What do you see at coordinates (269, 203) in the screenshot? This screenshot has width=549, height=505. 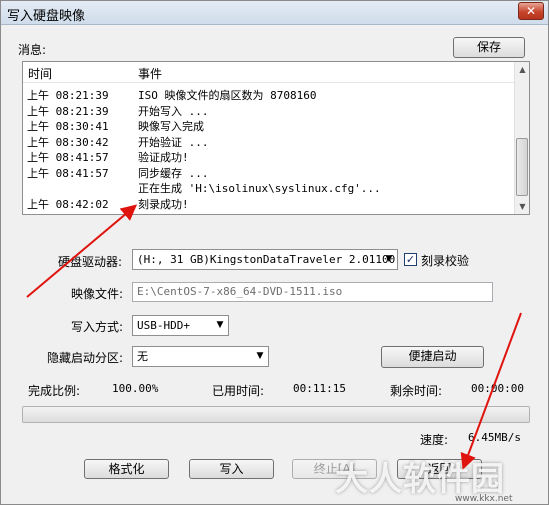 I see `log-row: 上午 08:42:02 刻录成功!` at bounding box center [269, 203].